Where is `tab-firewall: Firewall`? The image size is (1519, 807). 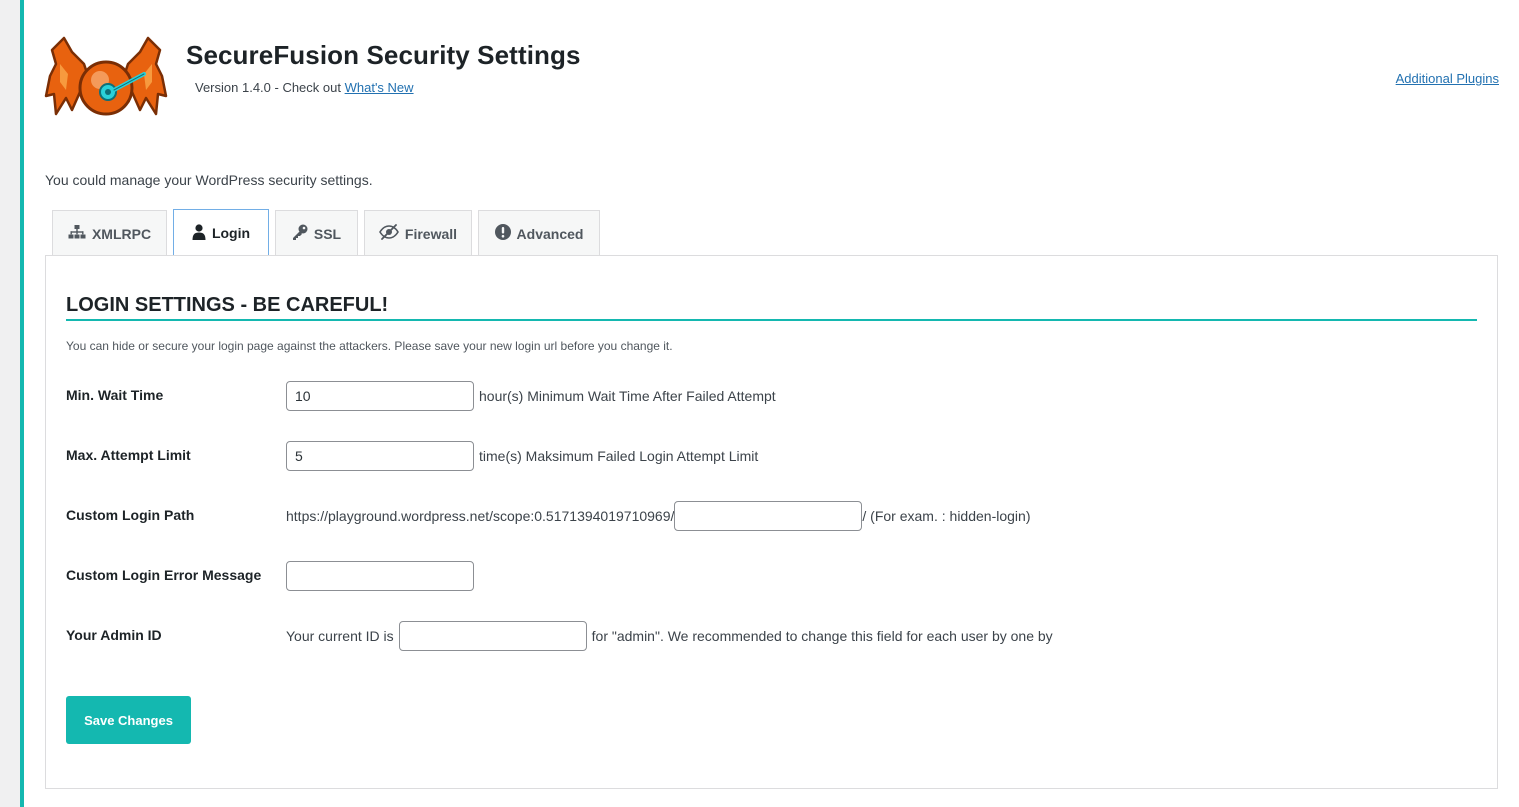
tab-firewall: Firewall is located at coordinates (418, 233).